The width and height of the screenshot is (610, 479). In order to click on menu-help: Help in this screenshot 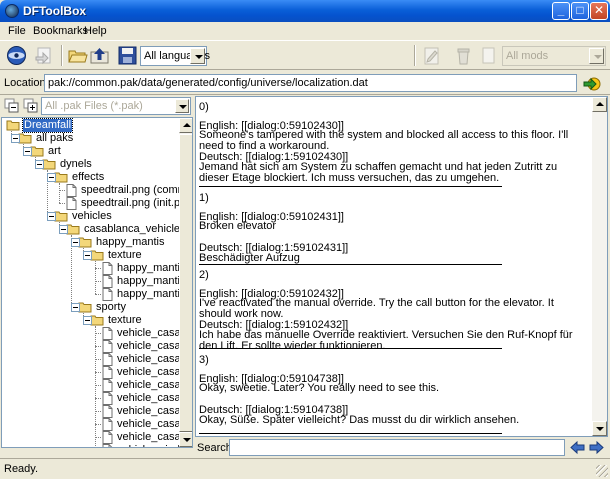, I will do `click(95, 31)`.